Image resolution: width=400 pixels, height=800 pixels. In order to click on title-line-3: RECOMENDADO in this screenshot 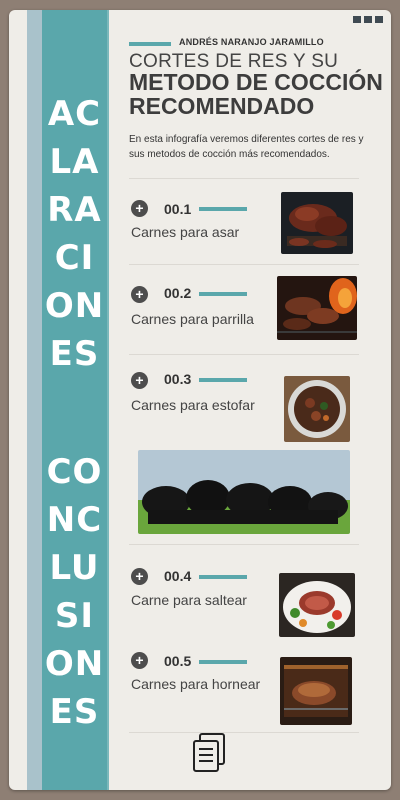, I will do `click(222, 106)`.